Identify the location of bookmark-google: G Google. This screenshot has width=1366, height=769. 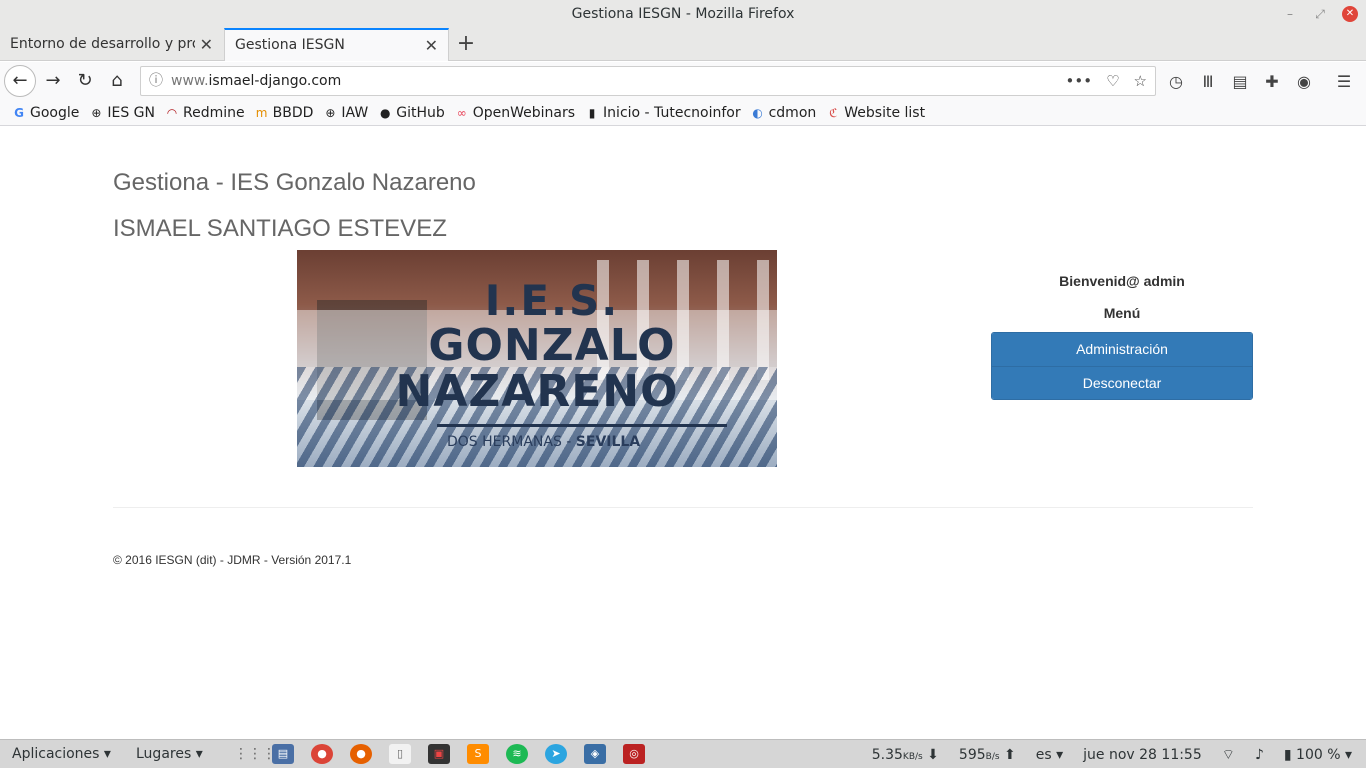
(45, 113).